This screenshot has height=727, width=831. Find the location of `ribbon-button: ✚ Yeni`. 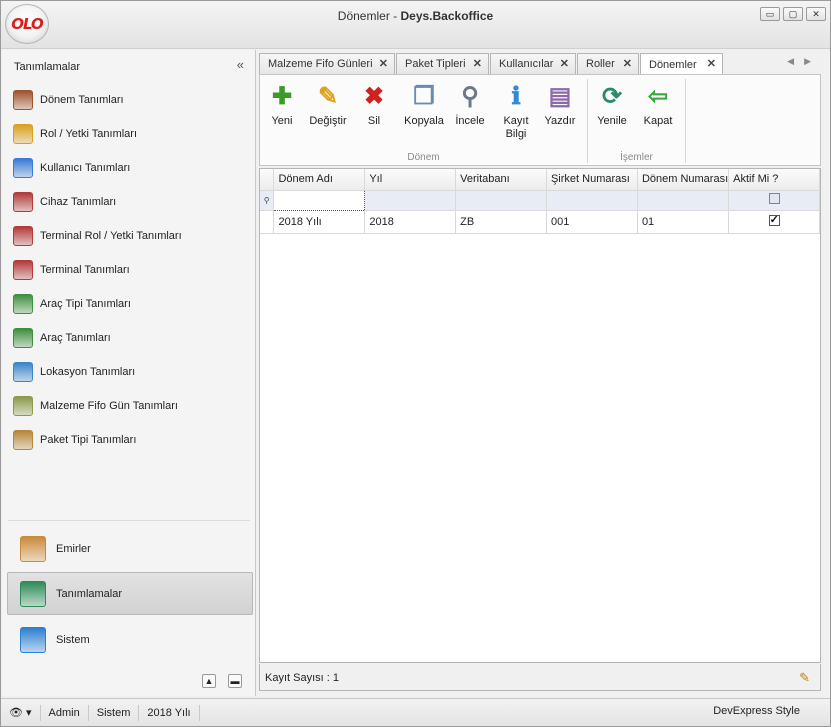

ribbon-button: ✚ Yeni is located at coordinates (282, 102).